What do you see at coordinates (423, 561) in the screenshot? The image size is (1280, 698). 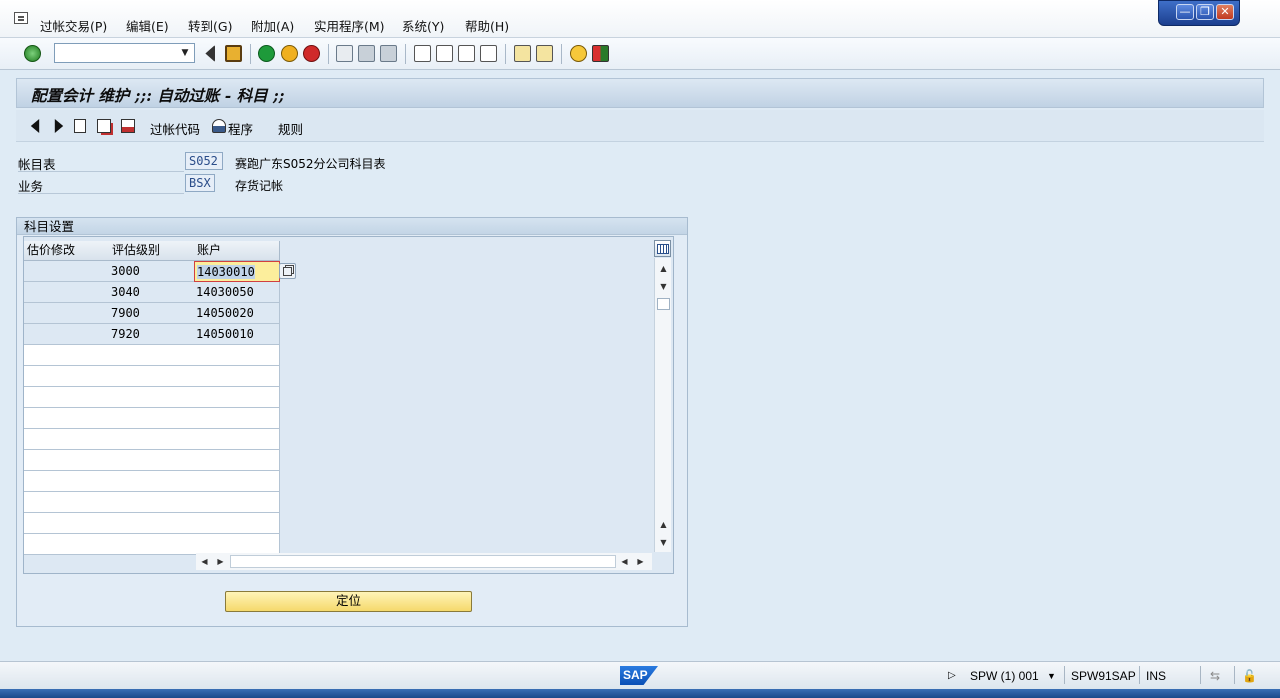 I see `horizontal-scroll-track` at bounding box center [423, 561].